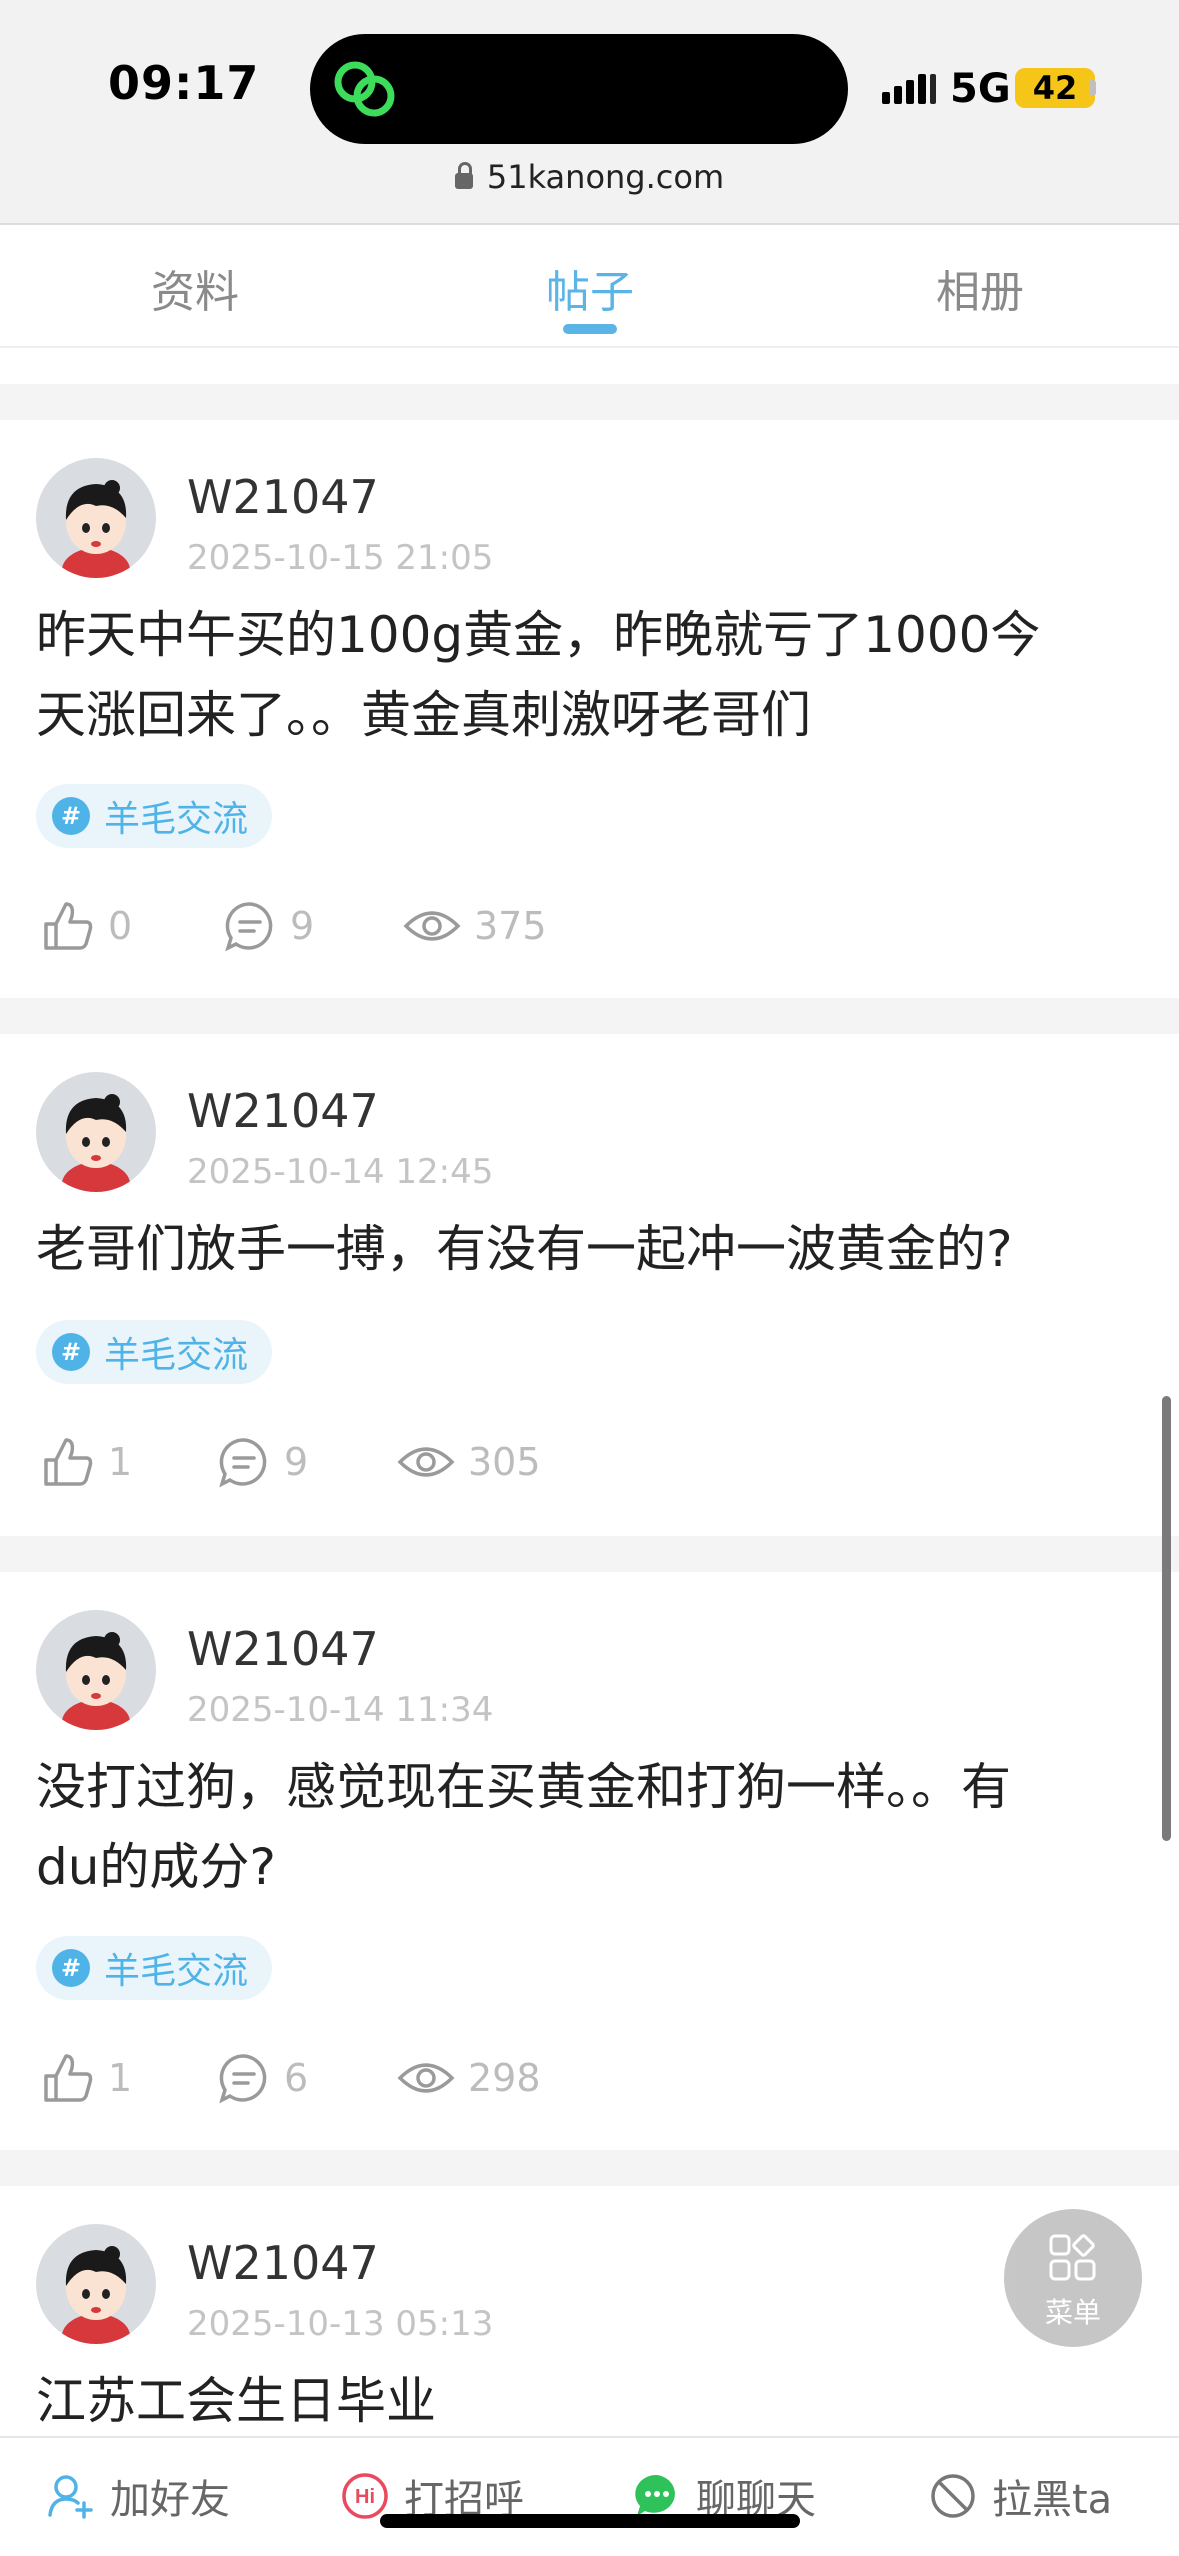  Describe the element at coordinates (340, 2324) in the screenshot. I see `post-date: 2025-10-13 05:13` at that location.